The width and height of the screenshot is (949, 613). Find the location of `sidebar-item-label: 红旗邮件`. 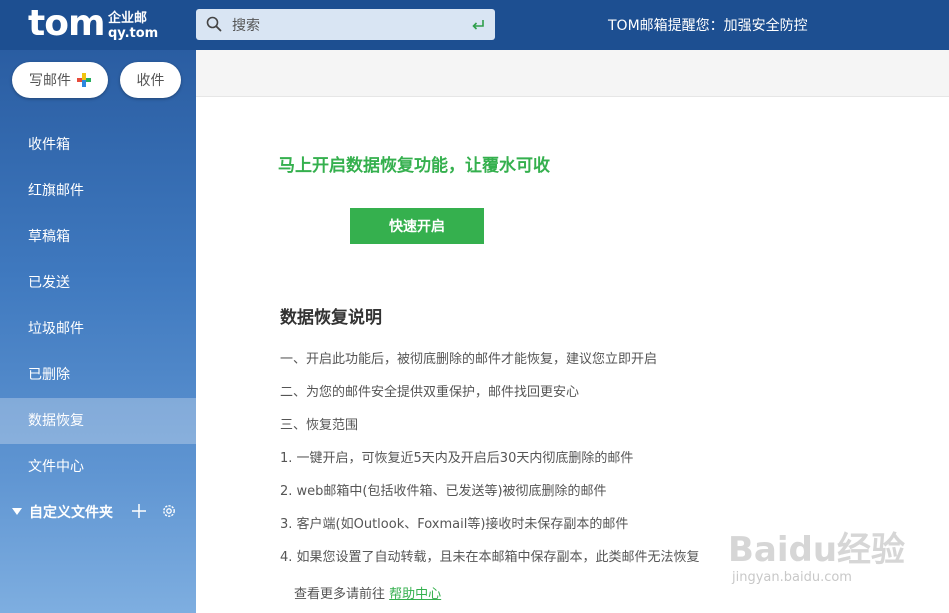

sidebar-item-label: 红旗邮件 is located at coordinates (56, 191).